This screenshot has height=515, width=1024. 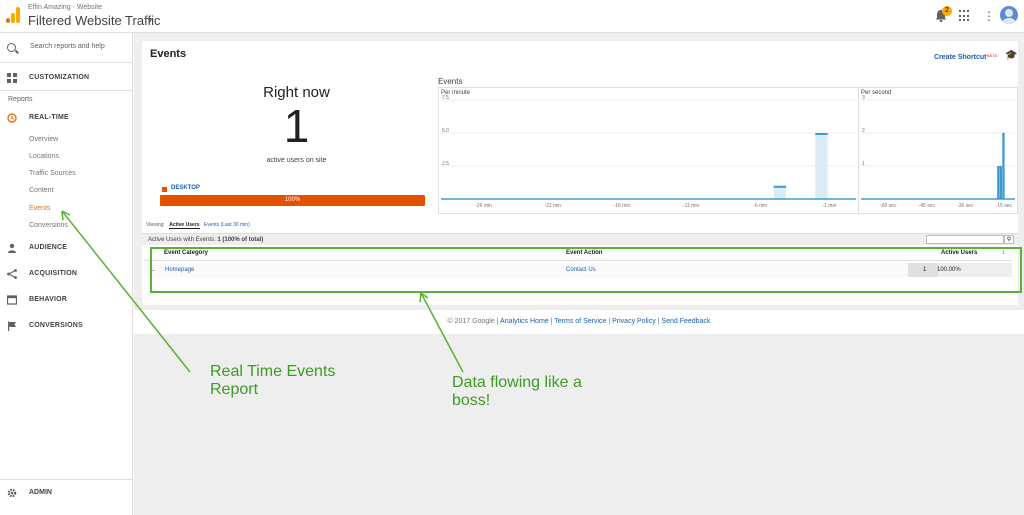 What do you see at coordinates (12, 78) in the screenshot?
I see `dashboard-icon` at bounding box center [12, 78].